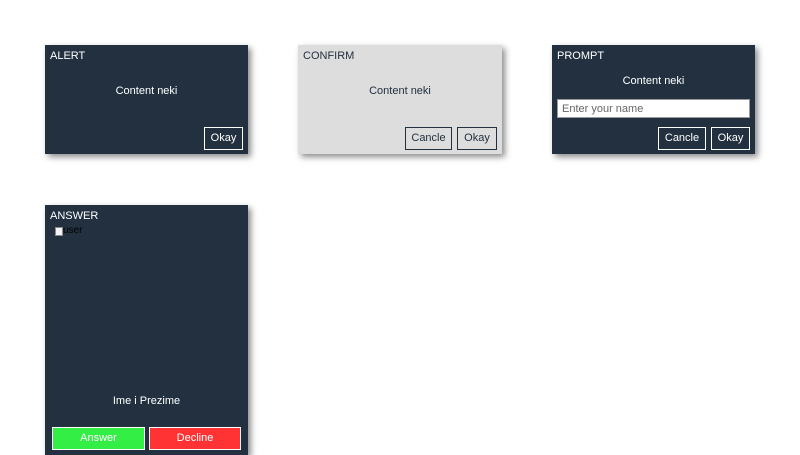  What do you see at coordinates (98, 438) in the screenshot?
I see `answer-button: Answer` at bounding box center [98, 438].